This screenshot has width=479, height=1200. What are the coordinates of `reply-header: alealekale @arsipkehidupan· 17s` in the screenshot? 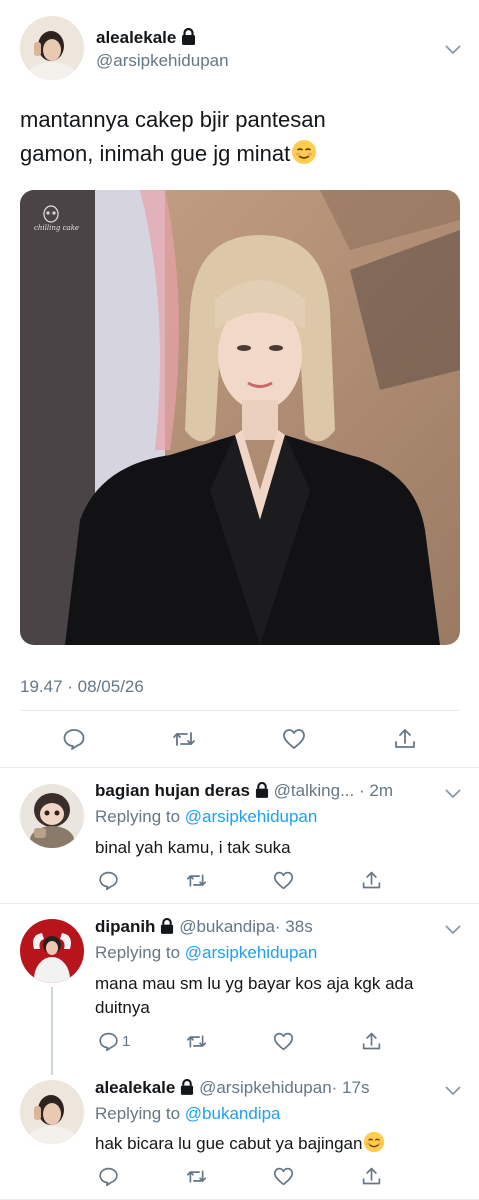 It's located at (232, 1089).